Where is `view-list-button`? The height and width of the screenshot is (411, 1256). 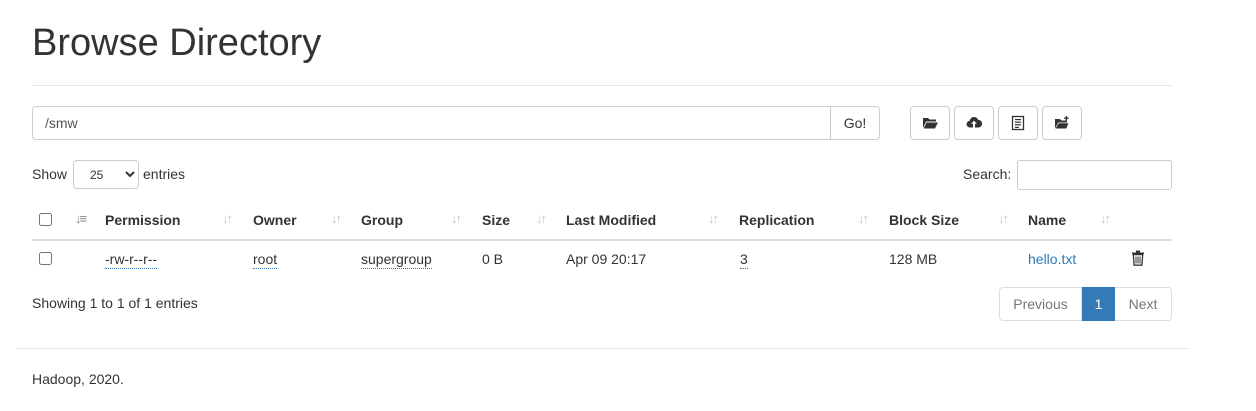
view-list-button is located at coordinates (1018, 123).